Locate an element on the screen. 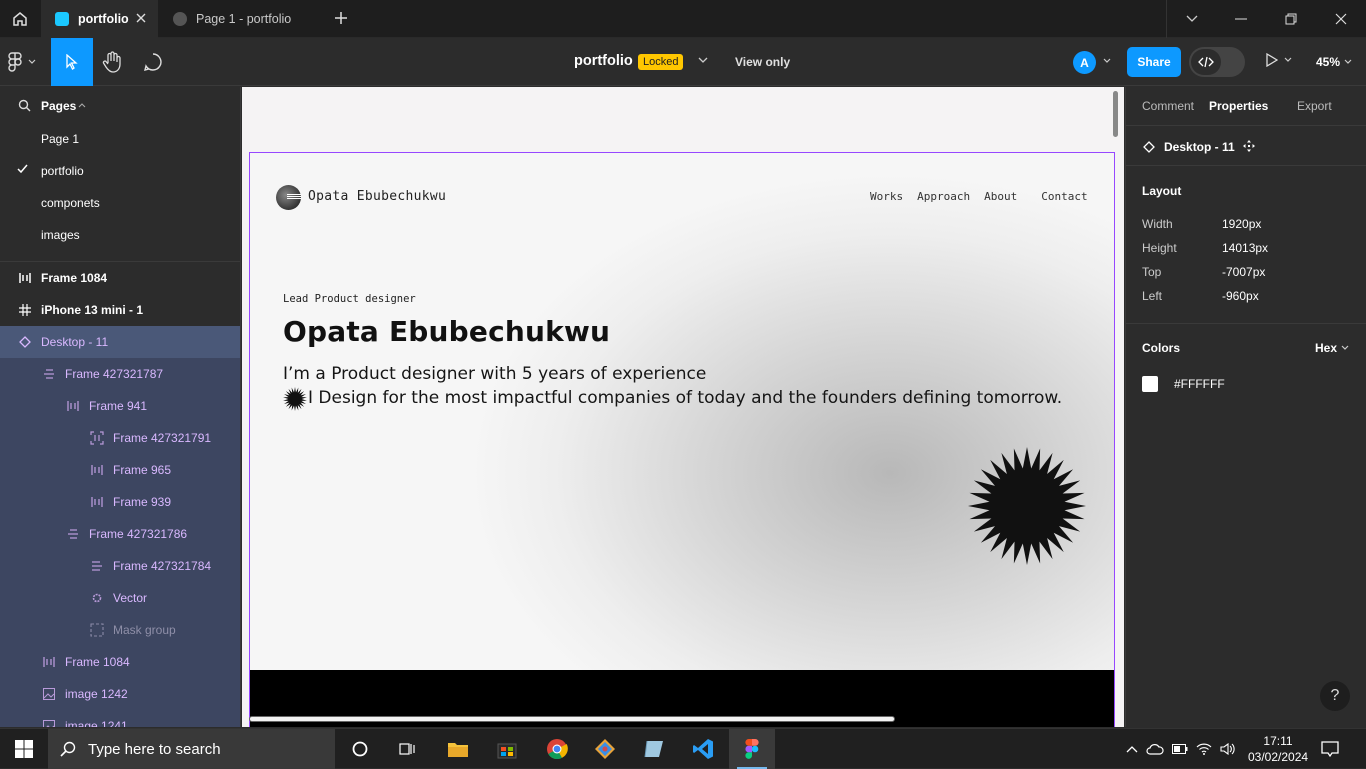 The image size is (1366, 769). tab-properties: Properties is located at coordinates (1238, 106).